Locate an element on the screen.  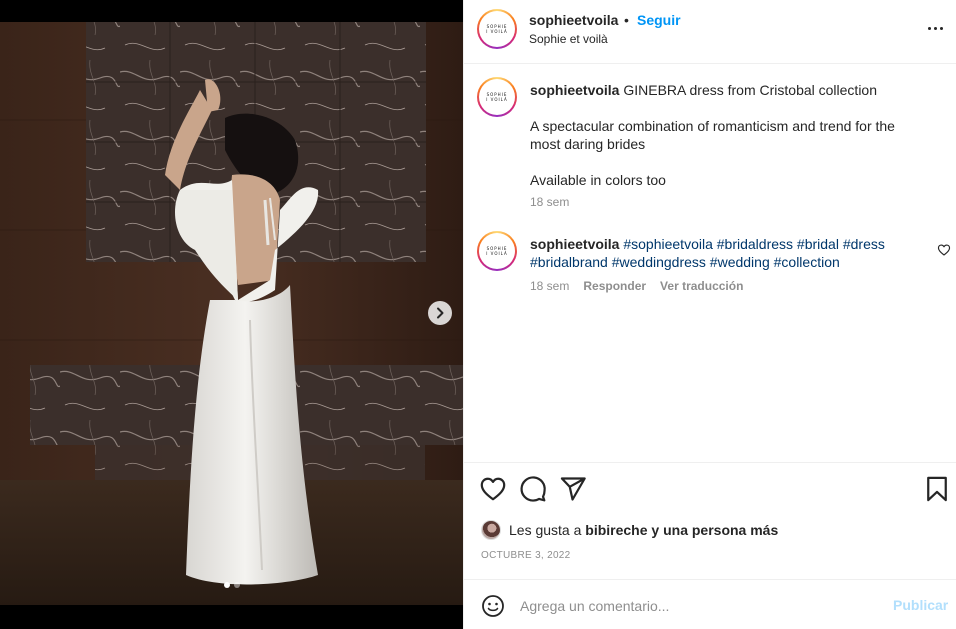
comment-time: 18 sem is located at coordinates (549, 286).